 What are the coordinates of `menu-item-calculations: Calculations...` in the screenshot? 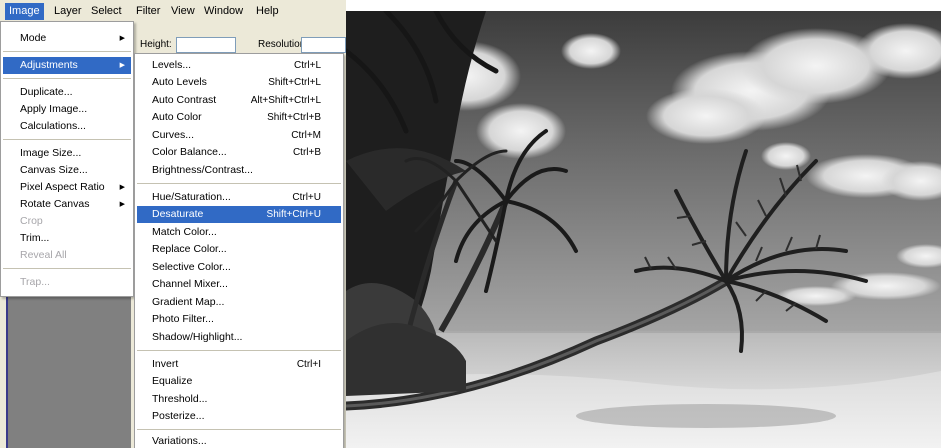 It's located at (67, 126).